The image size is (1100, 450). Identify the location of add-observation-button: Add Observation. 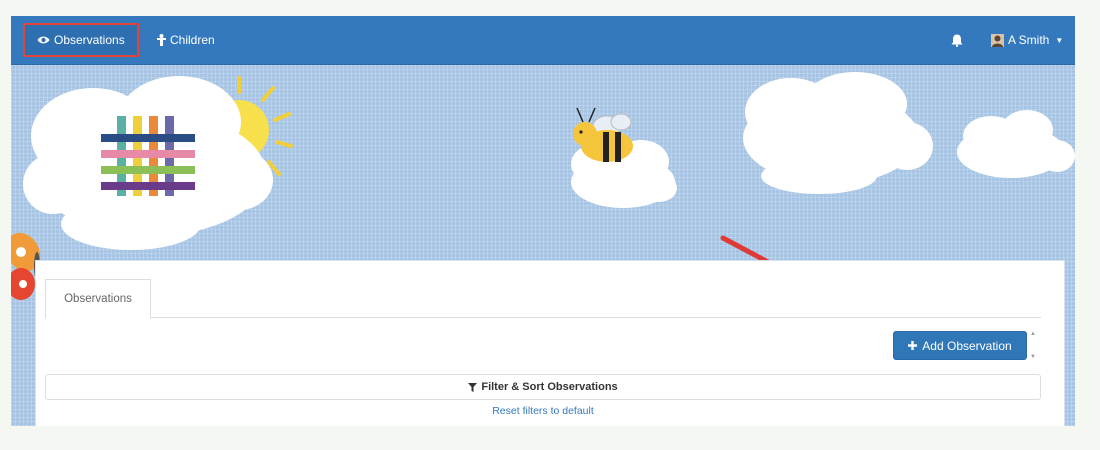
(960, 345).